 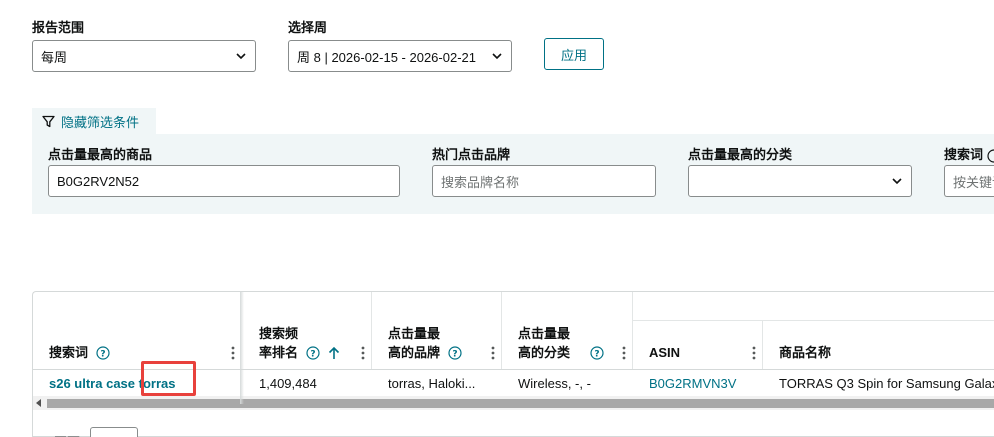 I want to click on hide-filters-label: 隐藏筛选条件, so click(x=100, y=122).